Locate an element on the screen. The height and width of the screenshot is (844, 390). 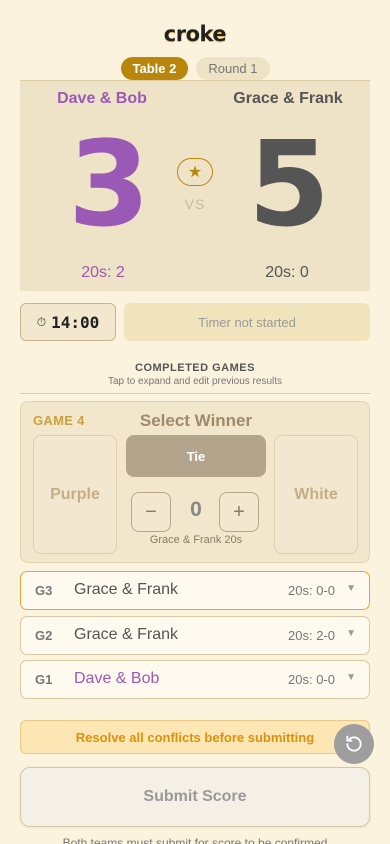
game-id: G1 is located at coordinates (44, 679).